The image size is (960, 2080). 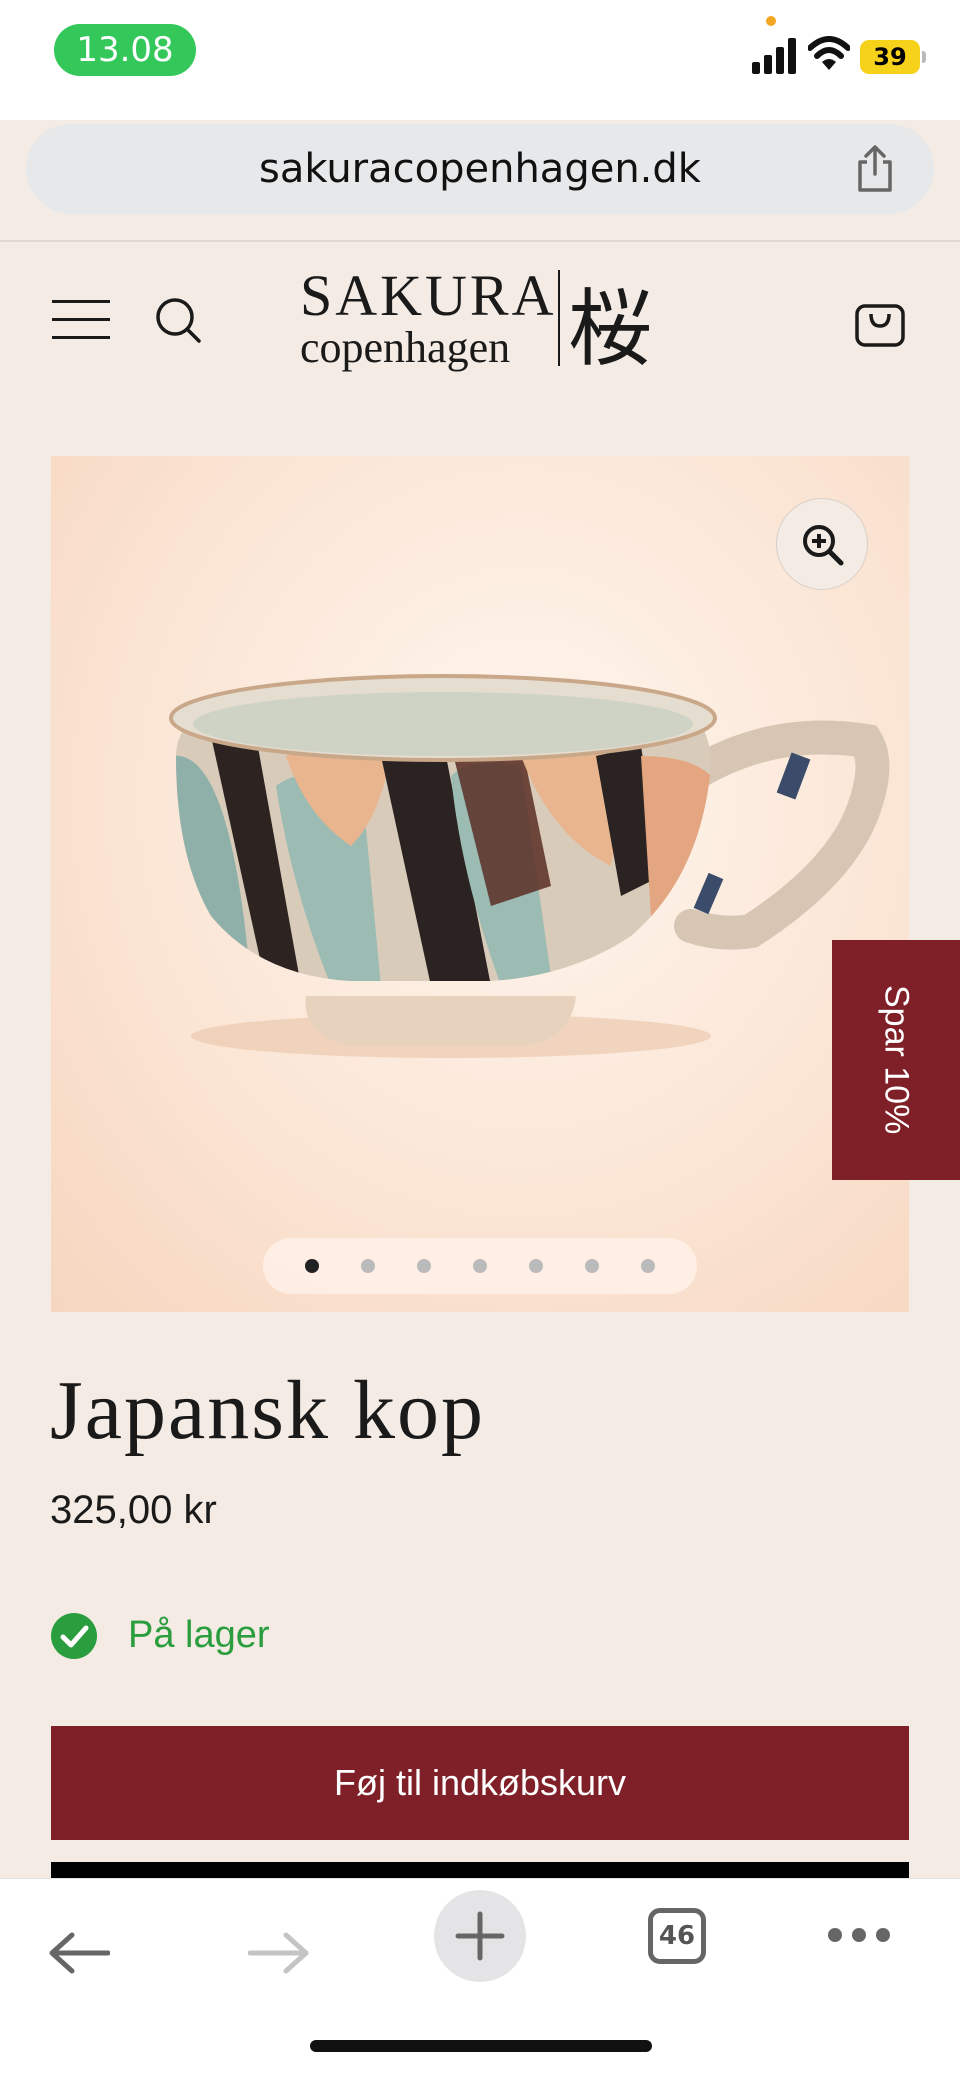 I want to click on zoom-in-icon, so click(x=823, y=545).